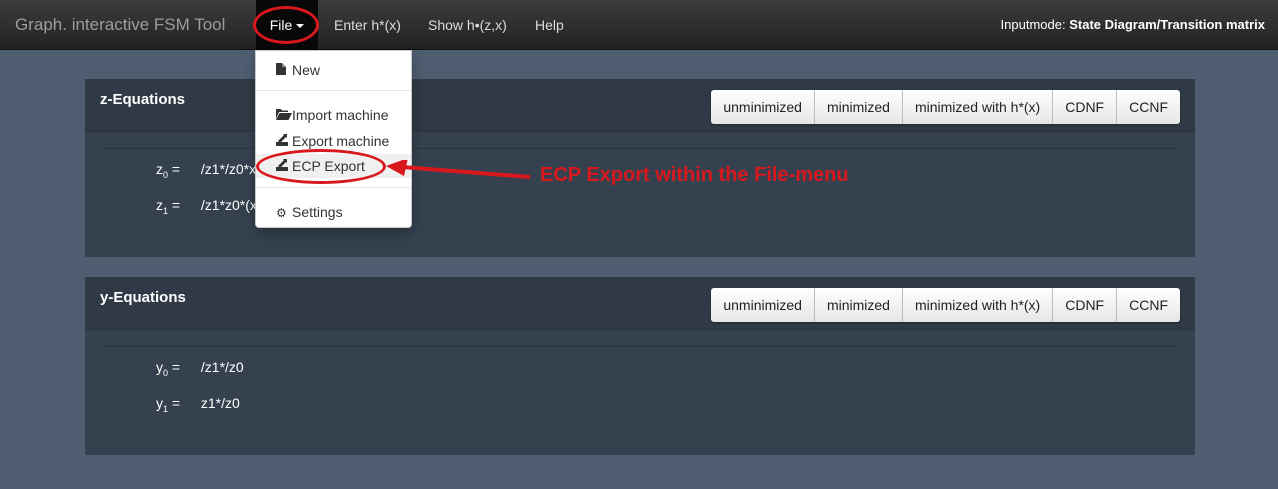 The height and width of the screenshot is (489, 1278). I want to click on equation-variable: y1 =, so click(168, 404).